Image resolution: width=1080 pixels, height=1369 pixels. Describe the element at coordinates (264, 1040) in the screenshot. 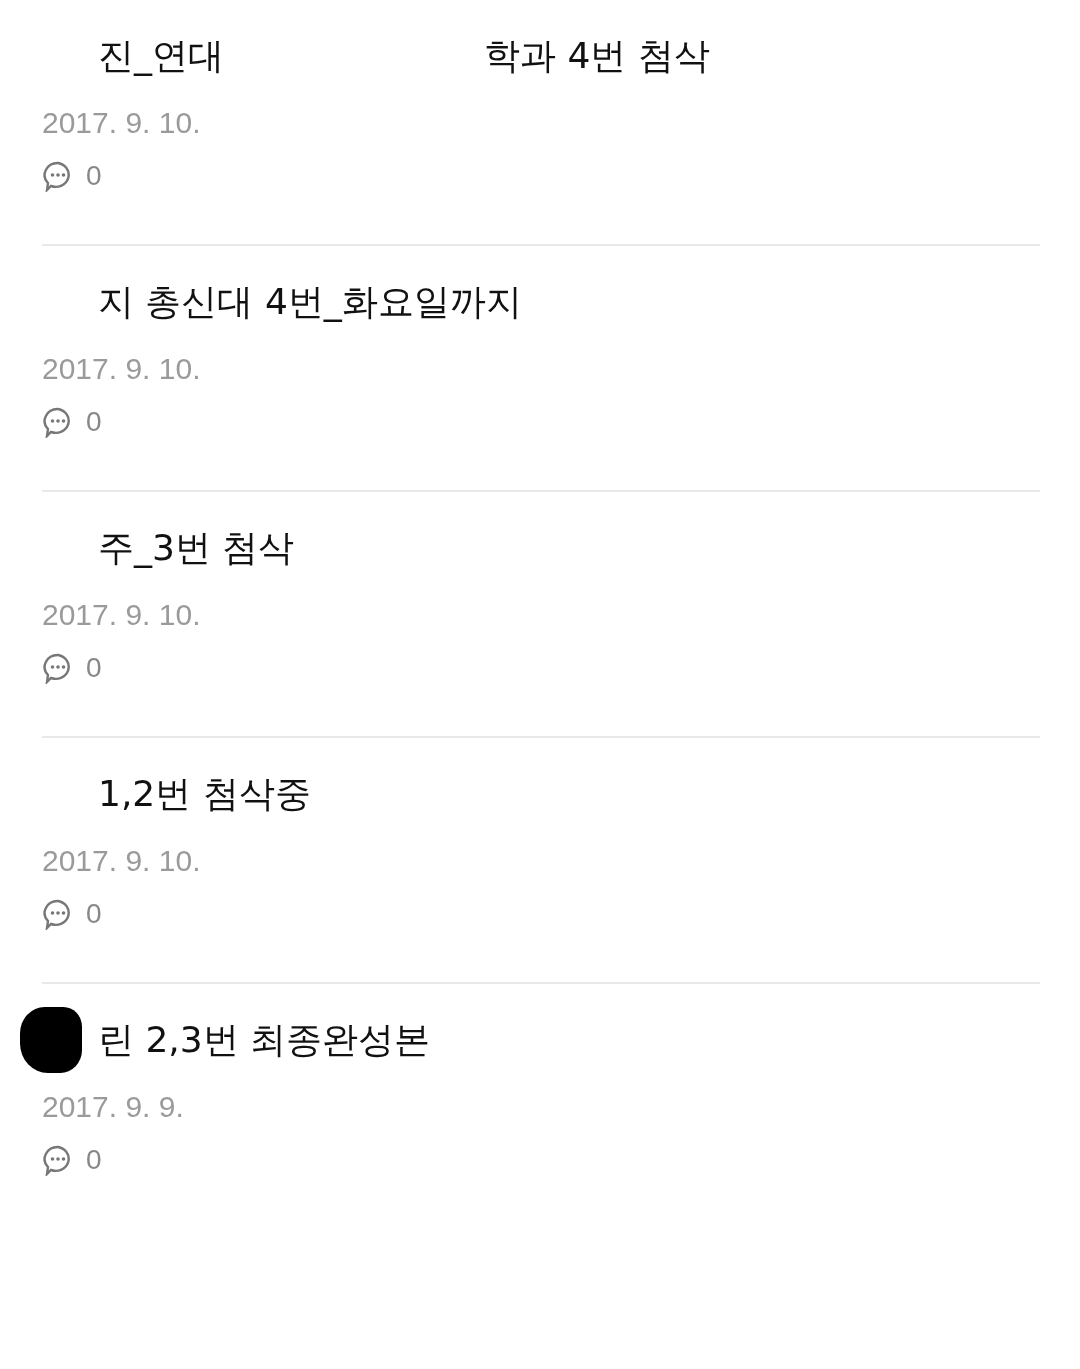

I see `post-title: 린 2,3번 최종완성본` at that location.